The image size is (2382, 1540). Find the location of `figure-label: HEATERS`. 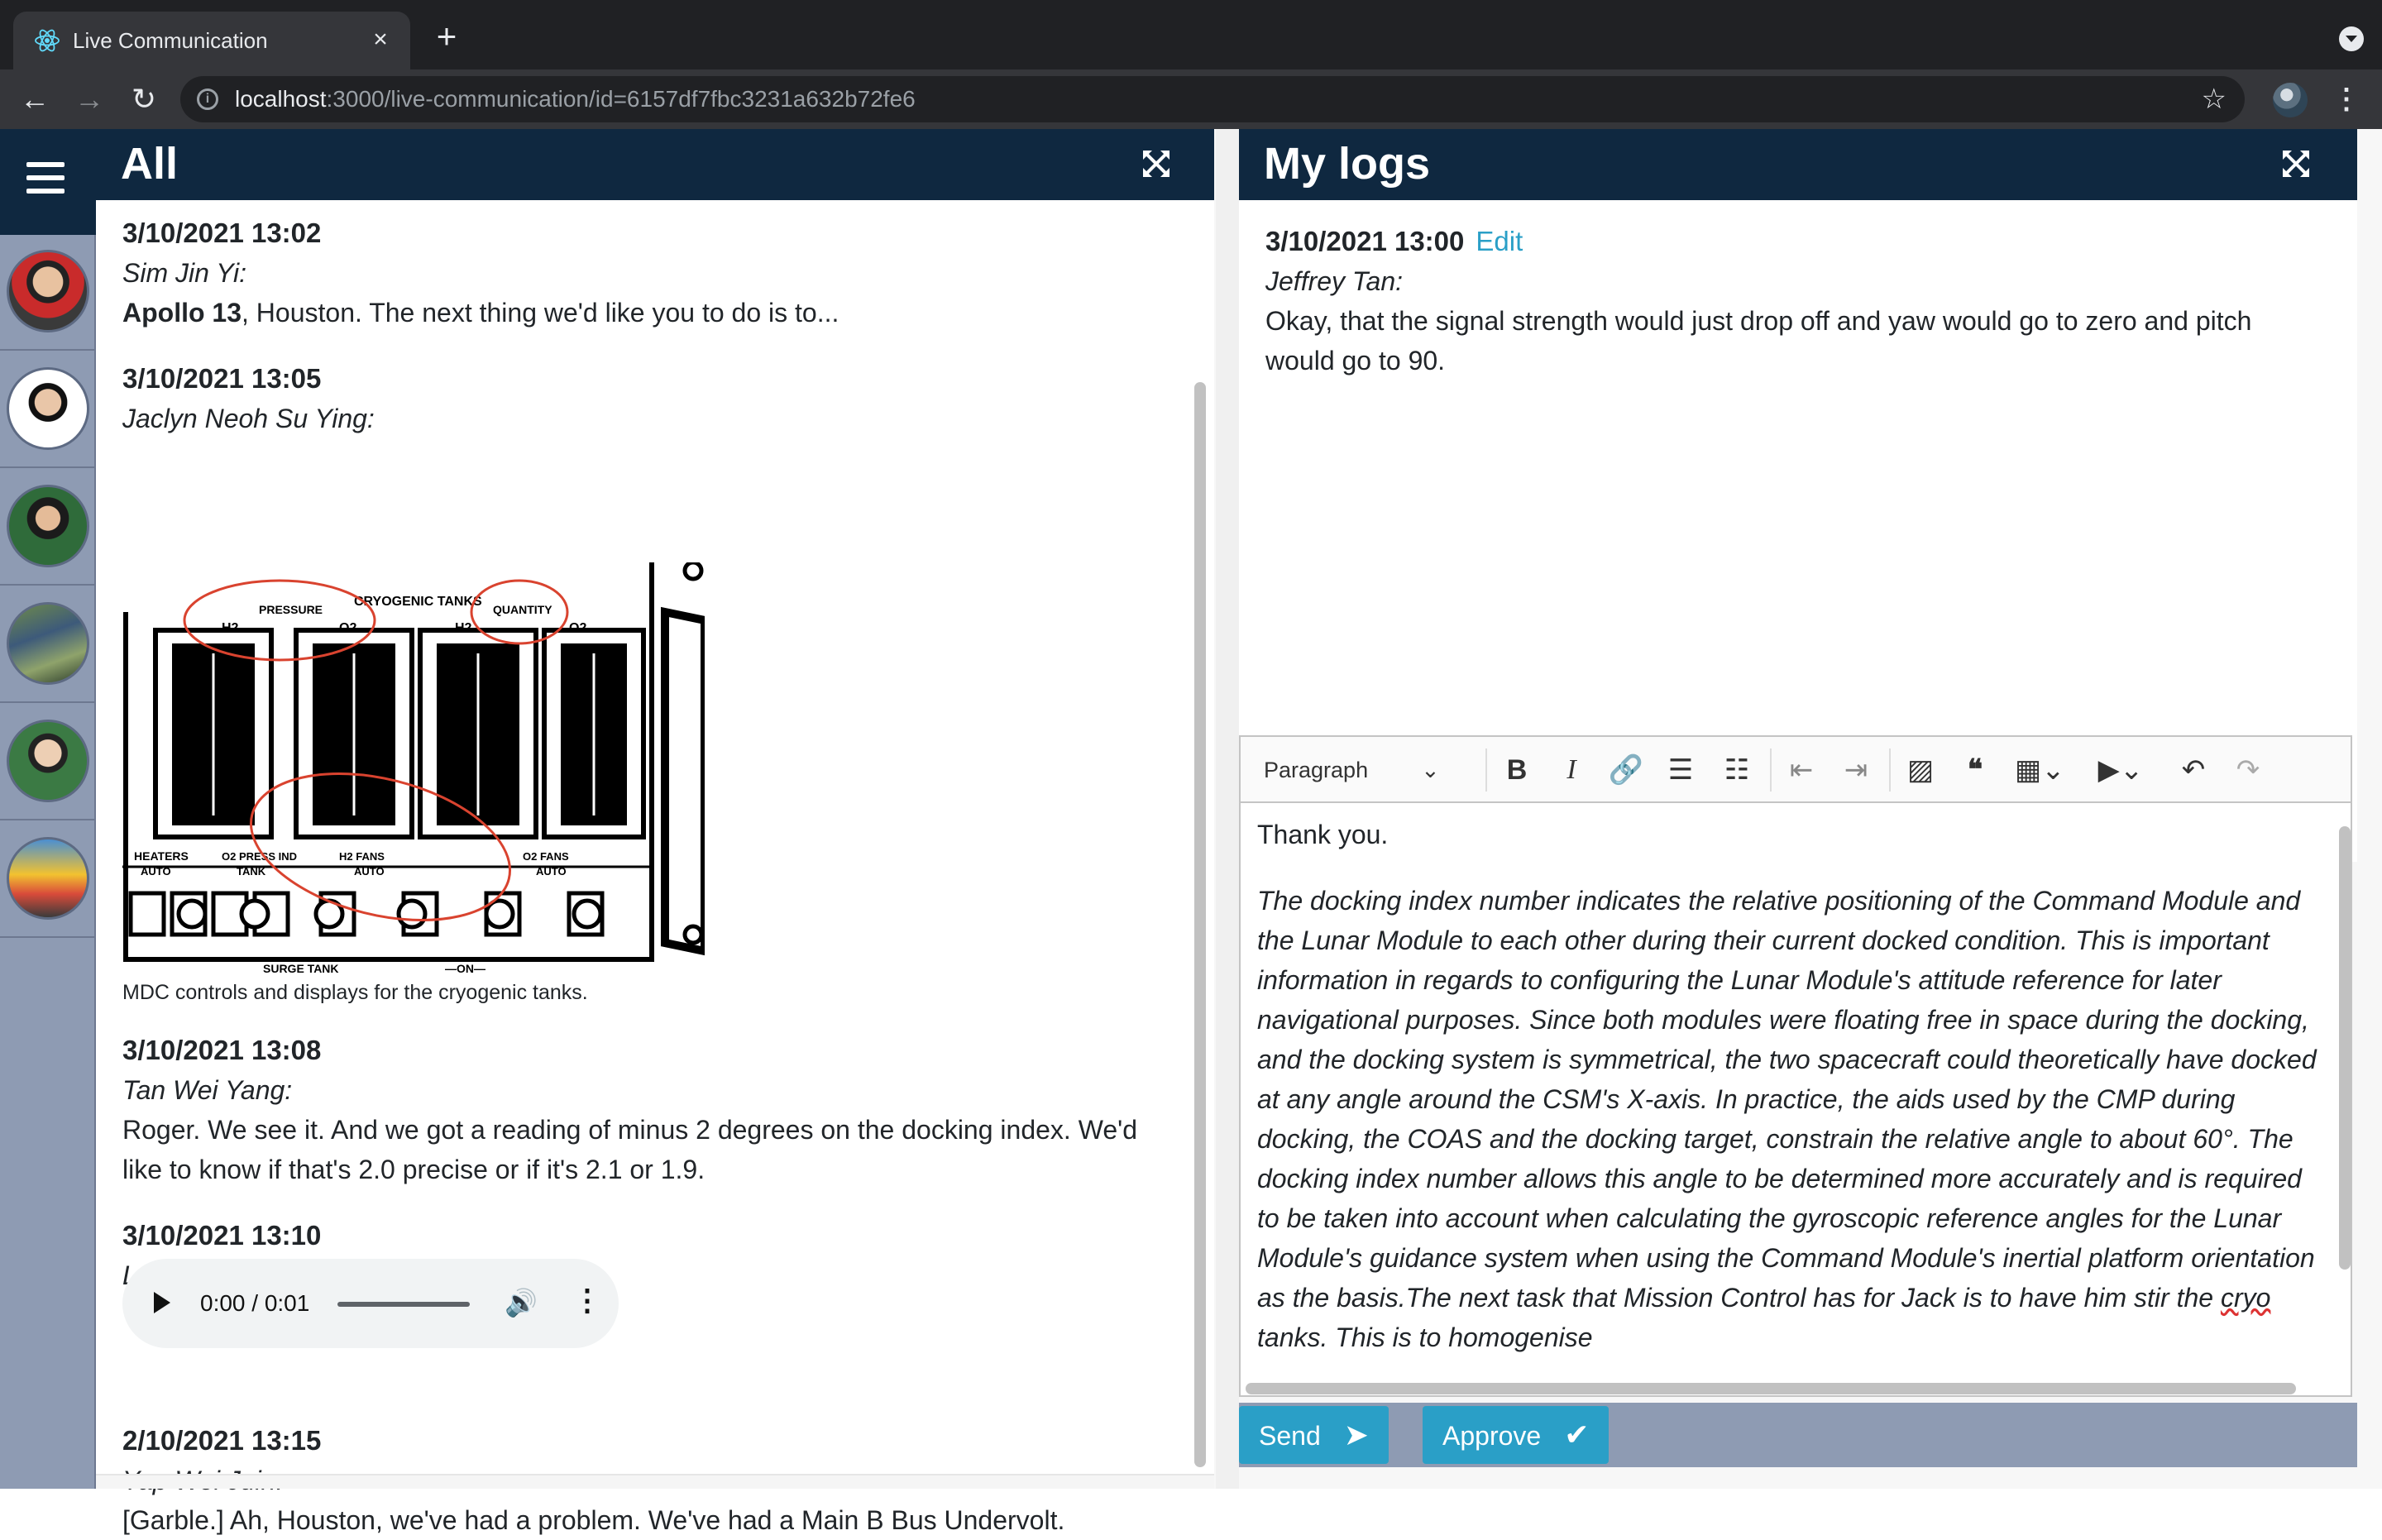

figure-label: HEATERS is located at coordinates (161, 856).